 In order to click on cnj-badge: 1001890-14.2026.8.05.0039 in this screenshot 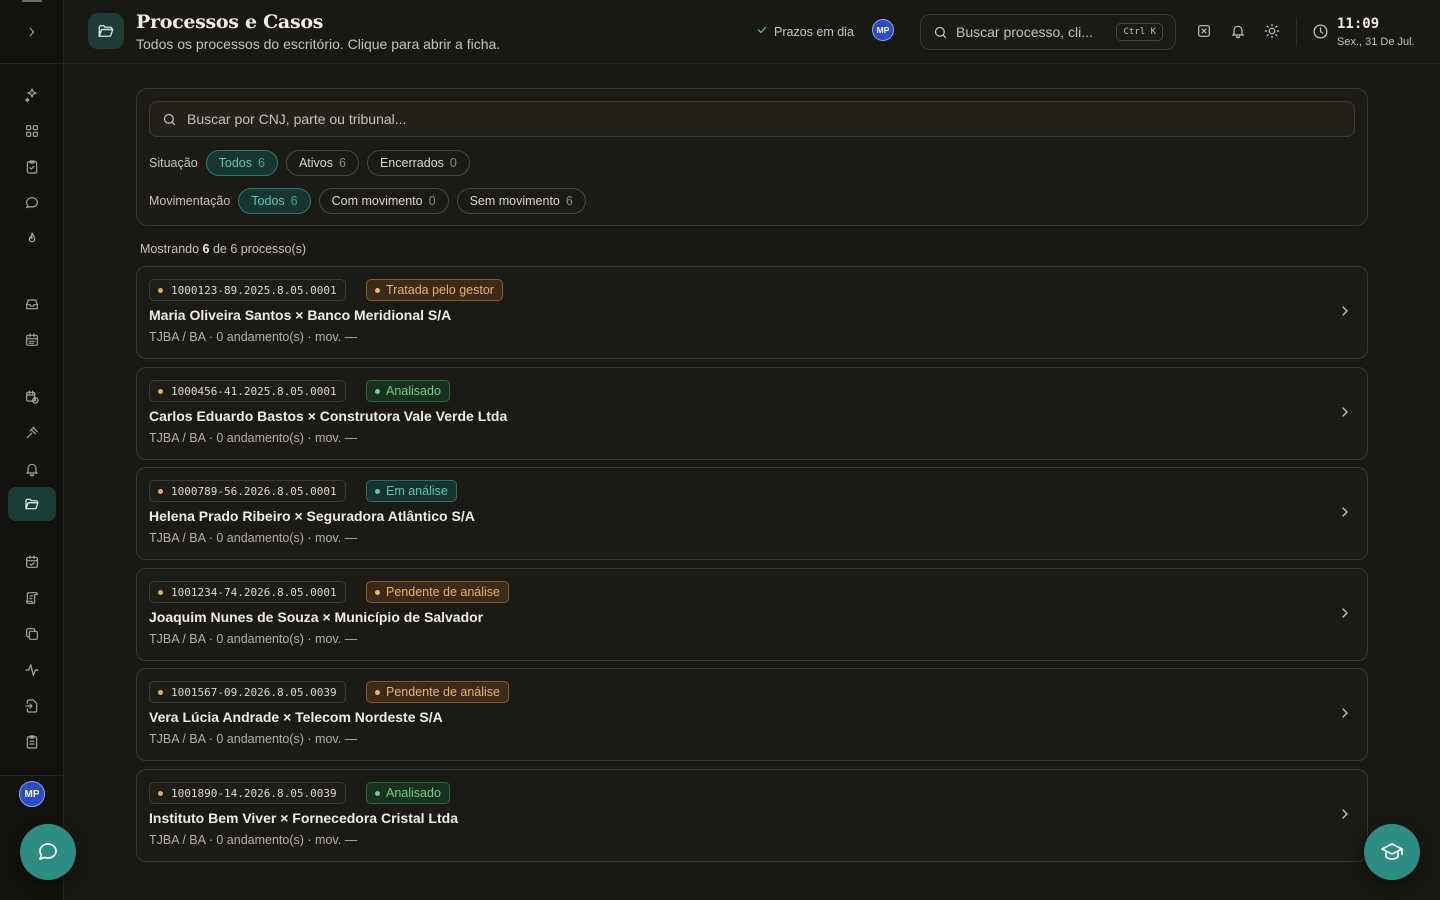, I will do `click(247, 793)`.